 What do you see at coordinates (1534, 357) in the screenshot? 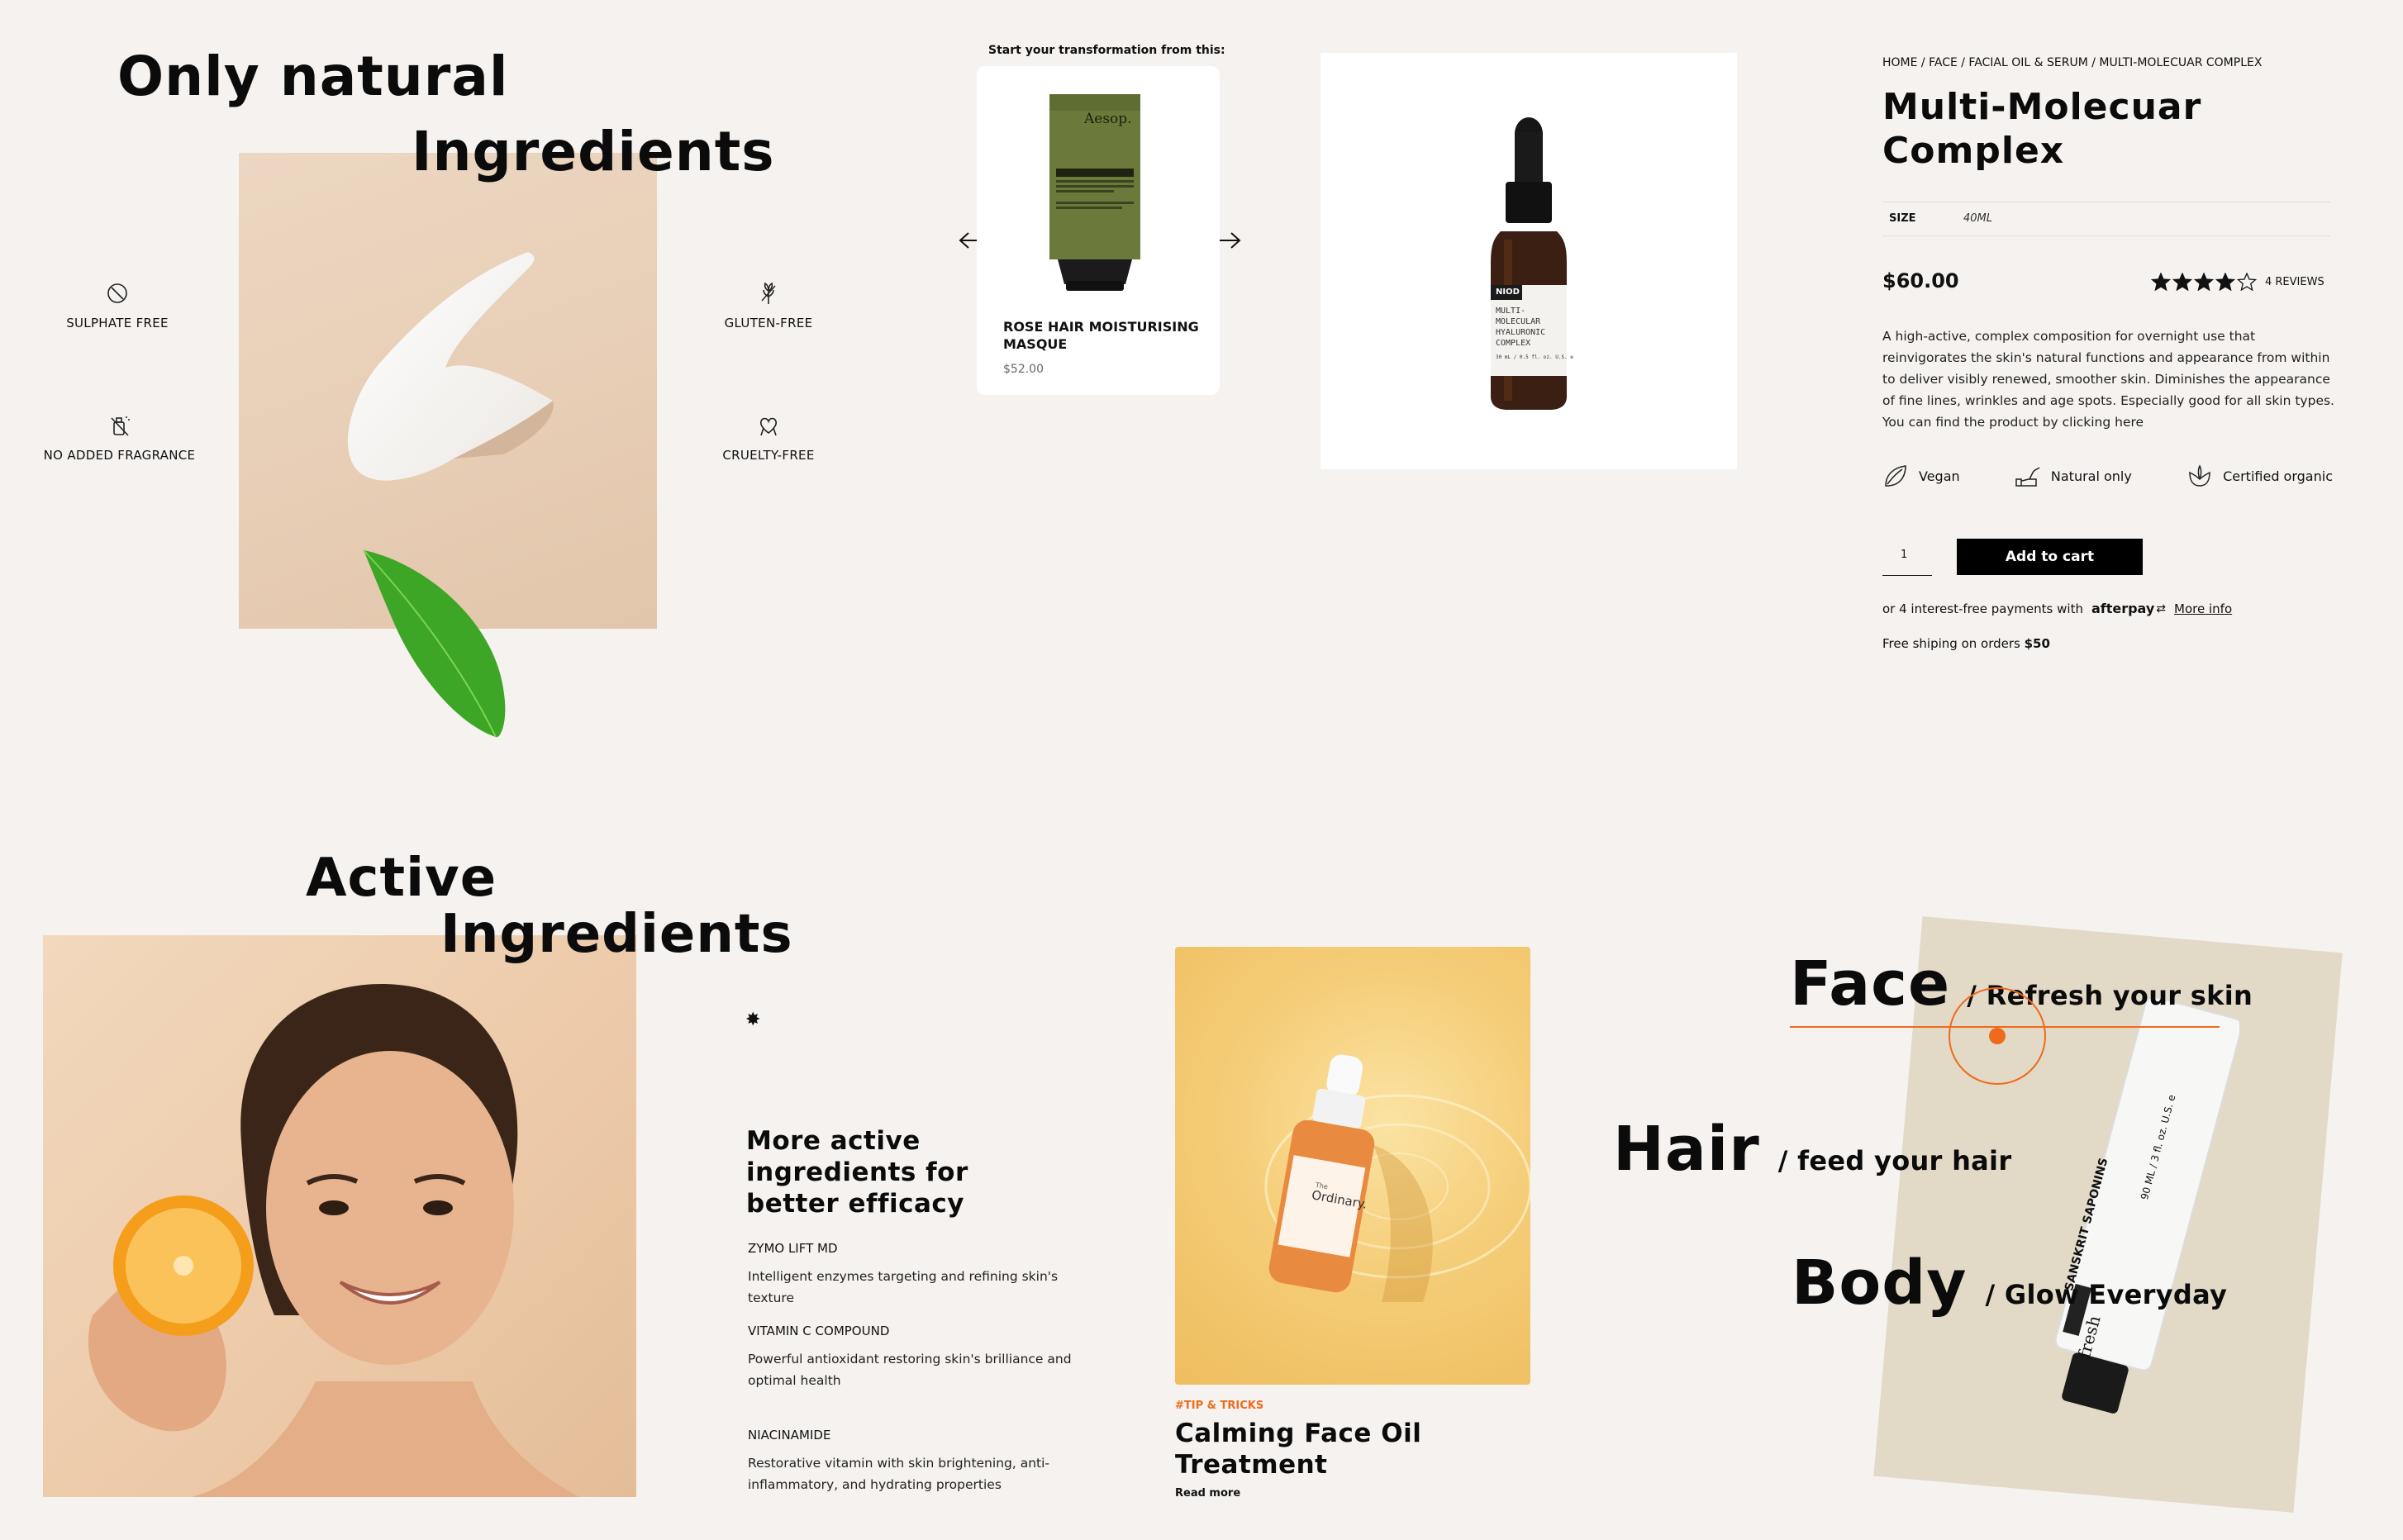
I see `bottle-label-line5: 30 mL / 0.5 fl. oz. U.S. e` at bounding box center [1534, 357].